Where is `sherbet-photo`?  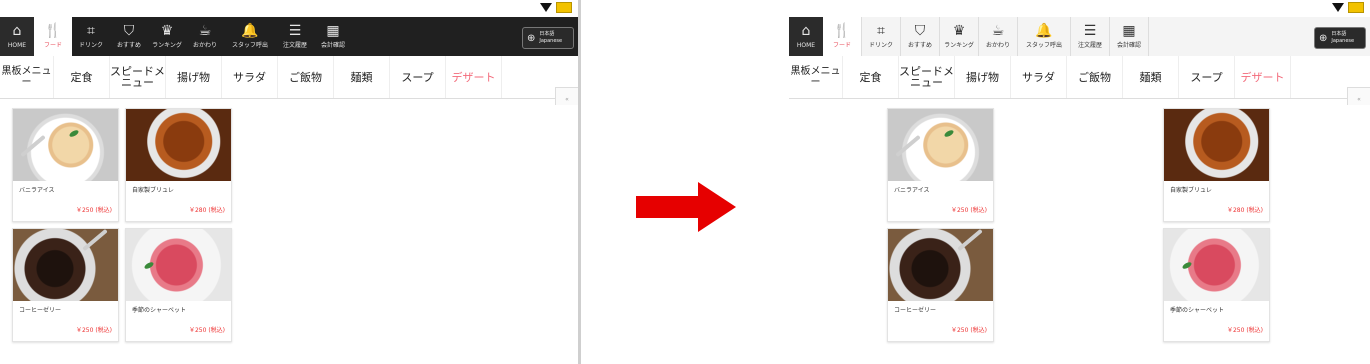
sherbet-photo is located at coordinates (1216, 265).